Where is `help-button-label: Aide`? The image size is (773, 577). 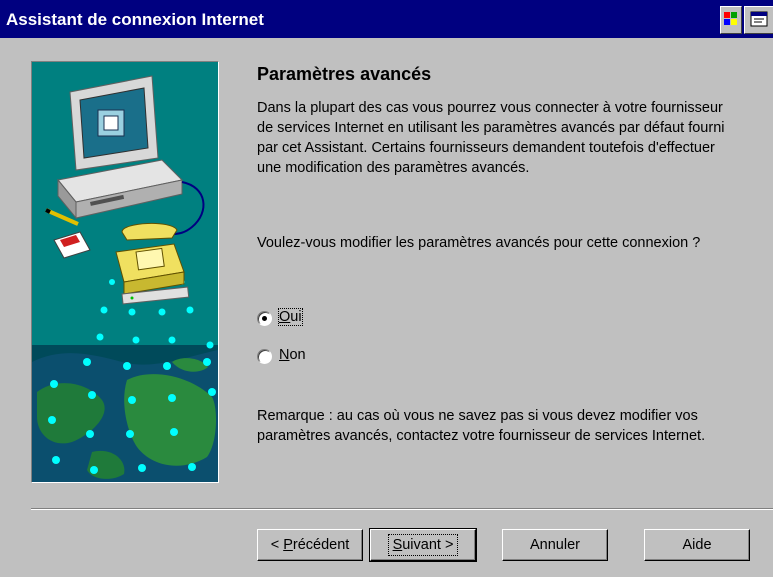
help-button-label: Aide is located at coordinates (697, 545).